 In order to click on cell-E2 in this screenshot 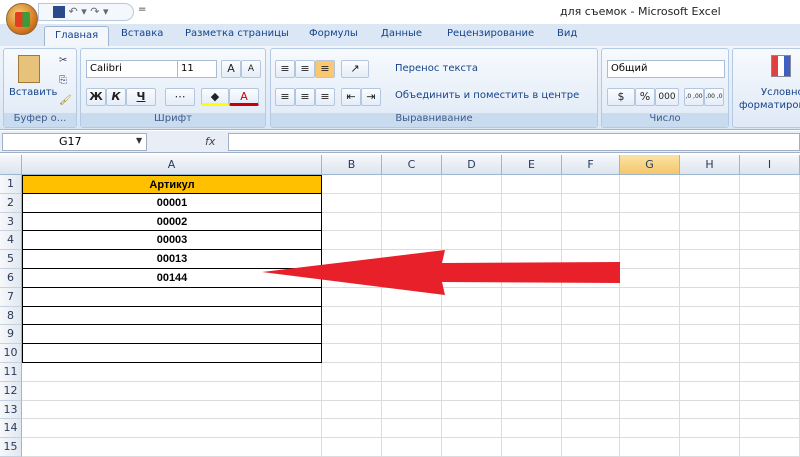, I will do `click(532, 203)`.